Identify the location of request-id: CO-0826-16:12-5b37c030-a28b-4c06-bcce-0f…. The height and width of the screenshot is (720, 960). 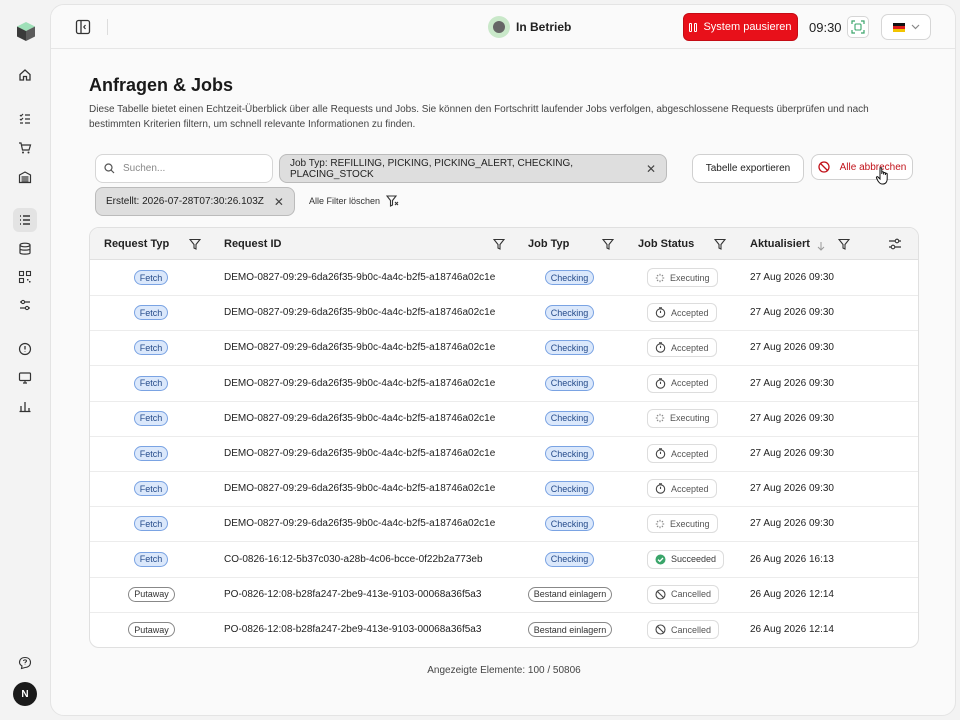
(353, 559).